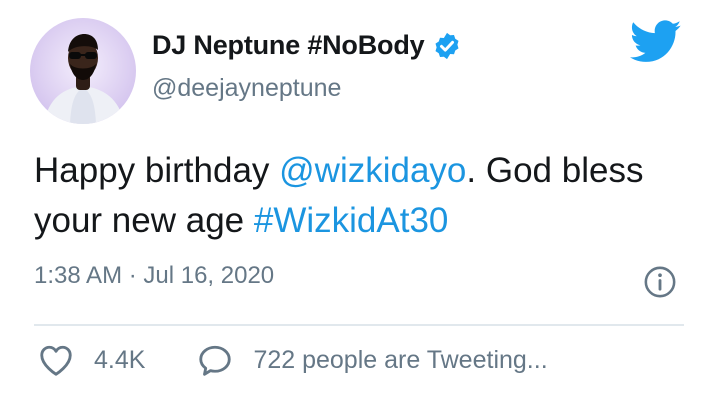 The image size is (720, 402). What do you see at coordinates (656, 42) in the screenshot?
I see `twitter-bird-icon` at bounding box center [656, 42].